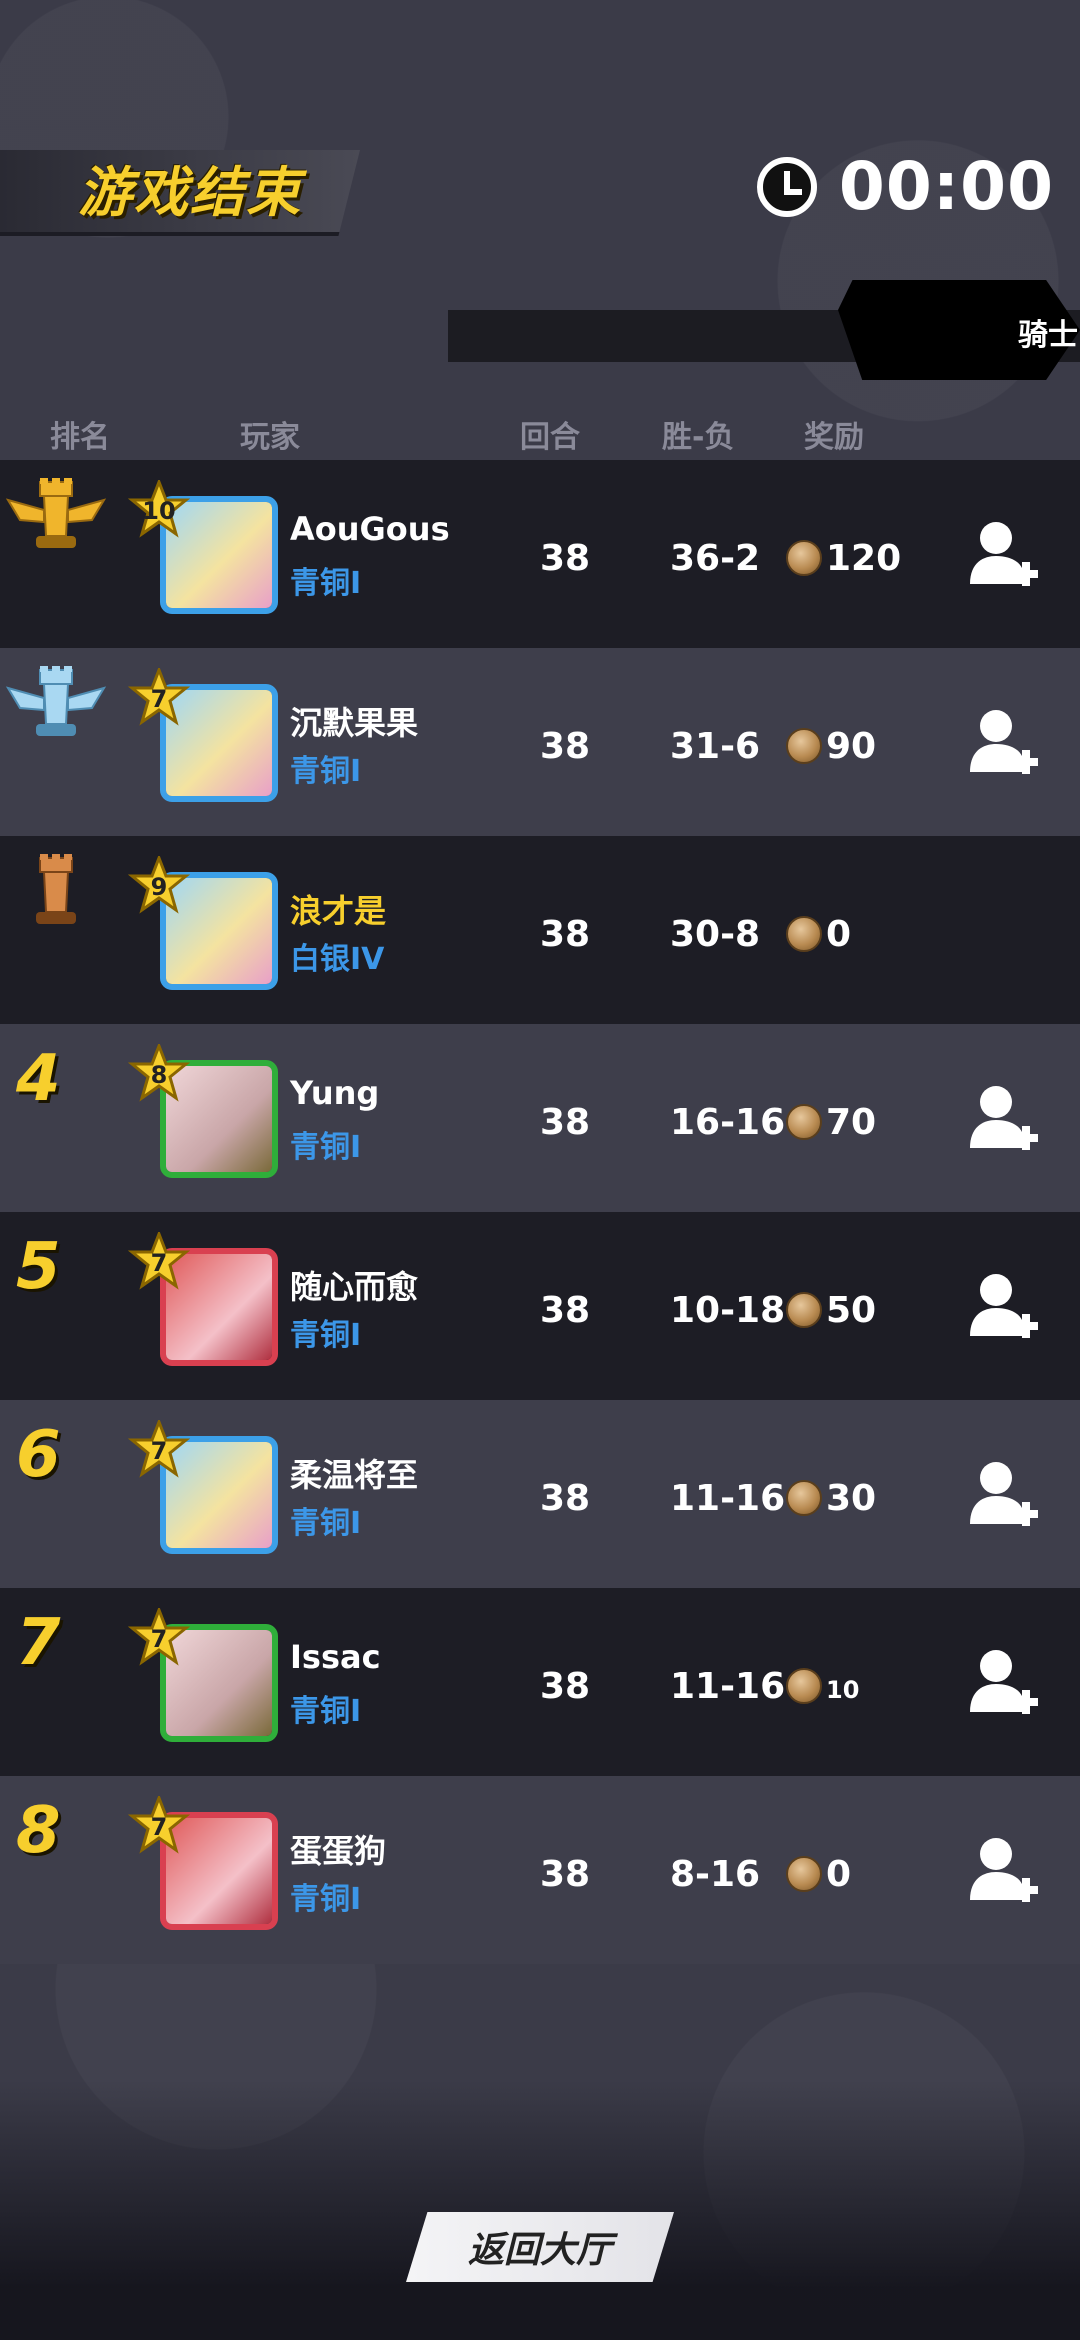  Describe the element at coordinates (338, 911) in the screenshot. I see `player-name: 浪才是` at that location.